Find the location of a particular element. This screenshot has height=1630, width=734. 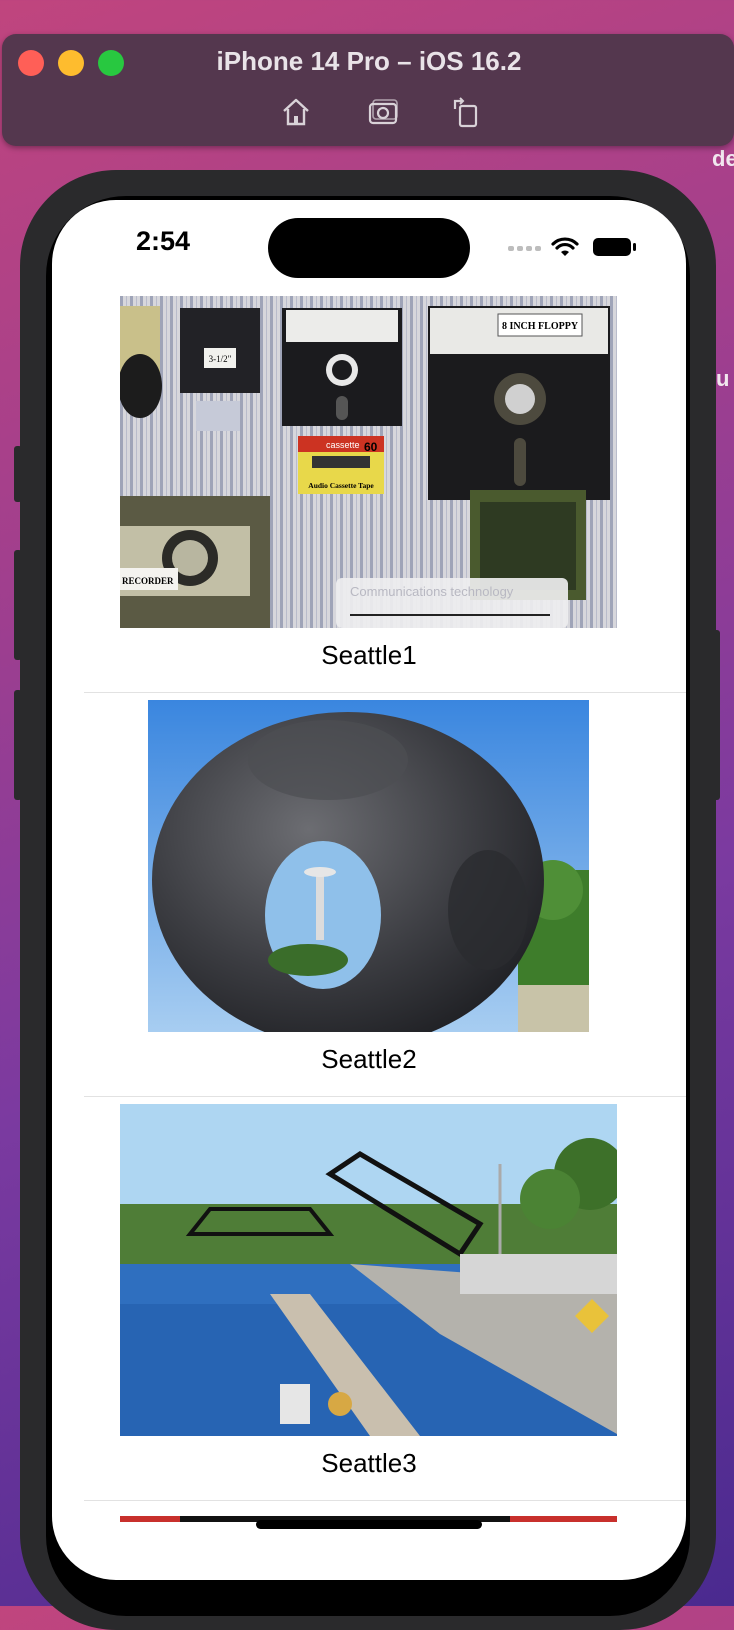

home-button is located at coordinates (296, 112).